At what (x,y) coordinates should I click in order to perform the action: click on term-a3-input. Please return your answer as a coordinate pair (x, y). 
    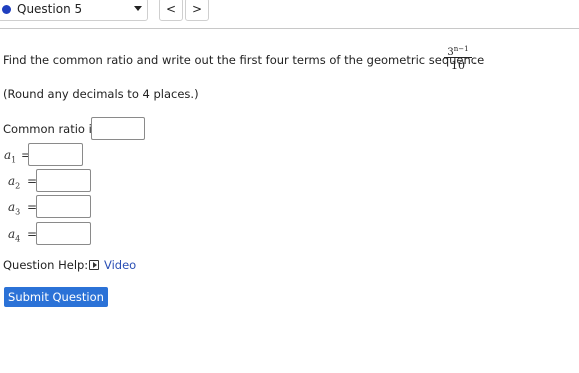
    Looking at the image, I should click on (63, 206).